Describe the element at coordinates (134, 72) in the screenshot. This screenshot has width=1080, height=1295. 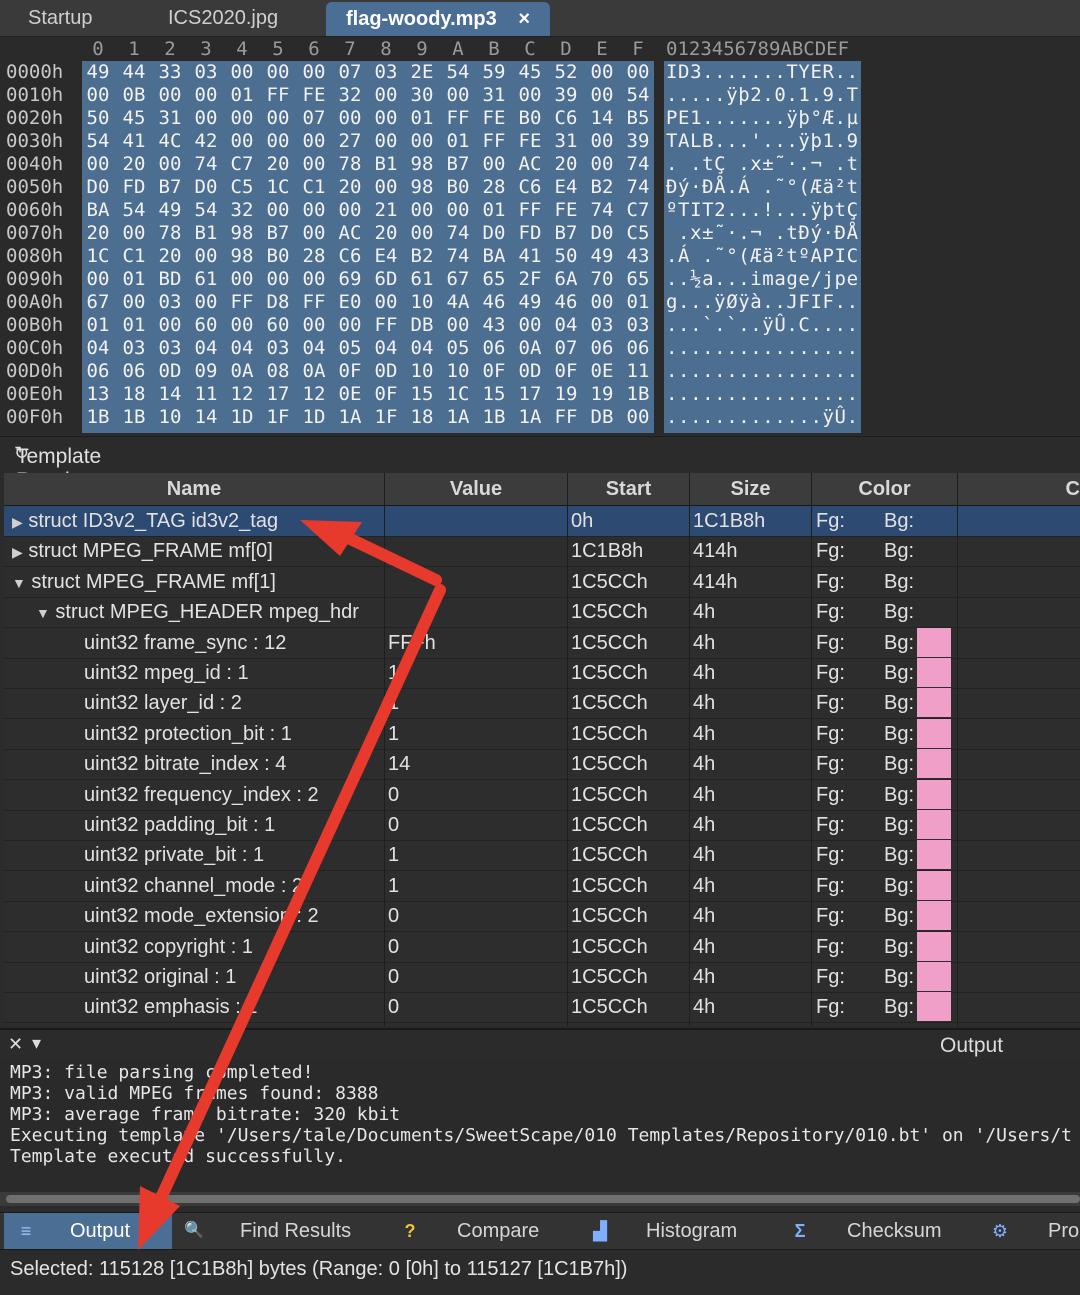
I see `hex-byte: 44` at that location.